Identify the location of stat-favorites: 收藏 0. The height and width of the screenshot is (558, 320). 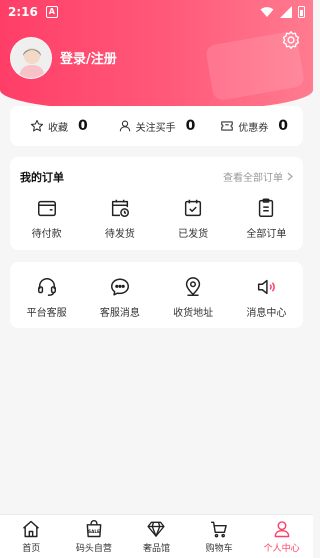
(59, 126).